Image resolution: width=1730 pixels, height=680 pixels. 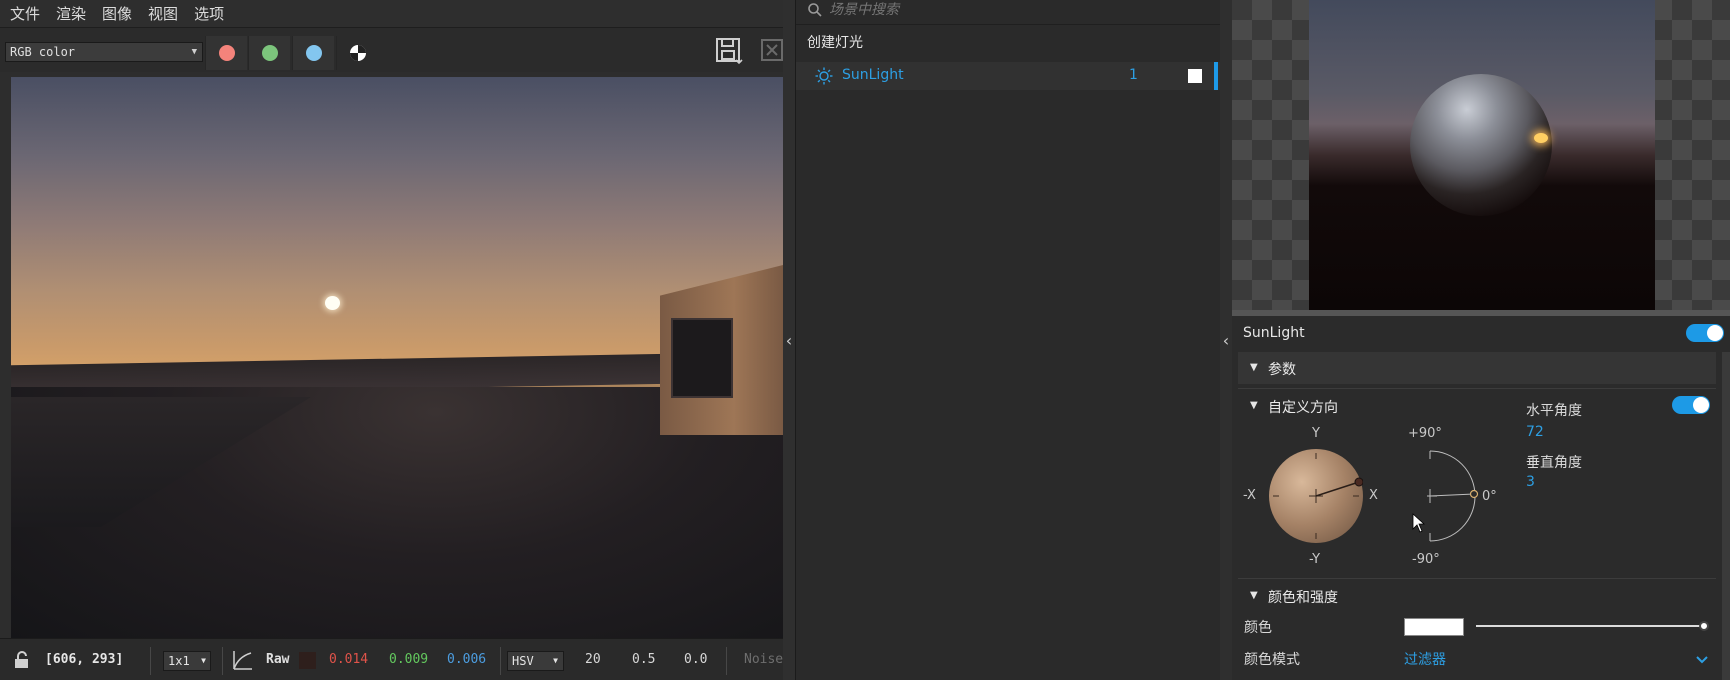 What do you see at coordinates (1705, 333) in the screenshot?
I see `light-enabled-toggle` at bounding box center [1705, 333].